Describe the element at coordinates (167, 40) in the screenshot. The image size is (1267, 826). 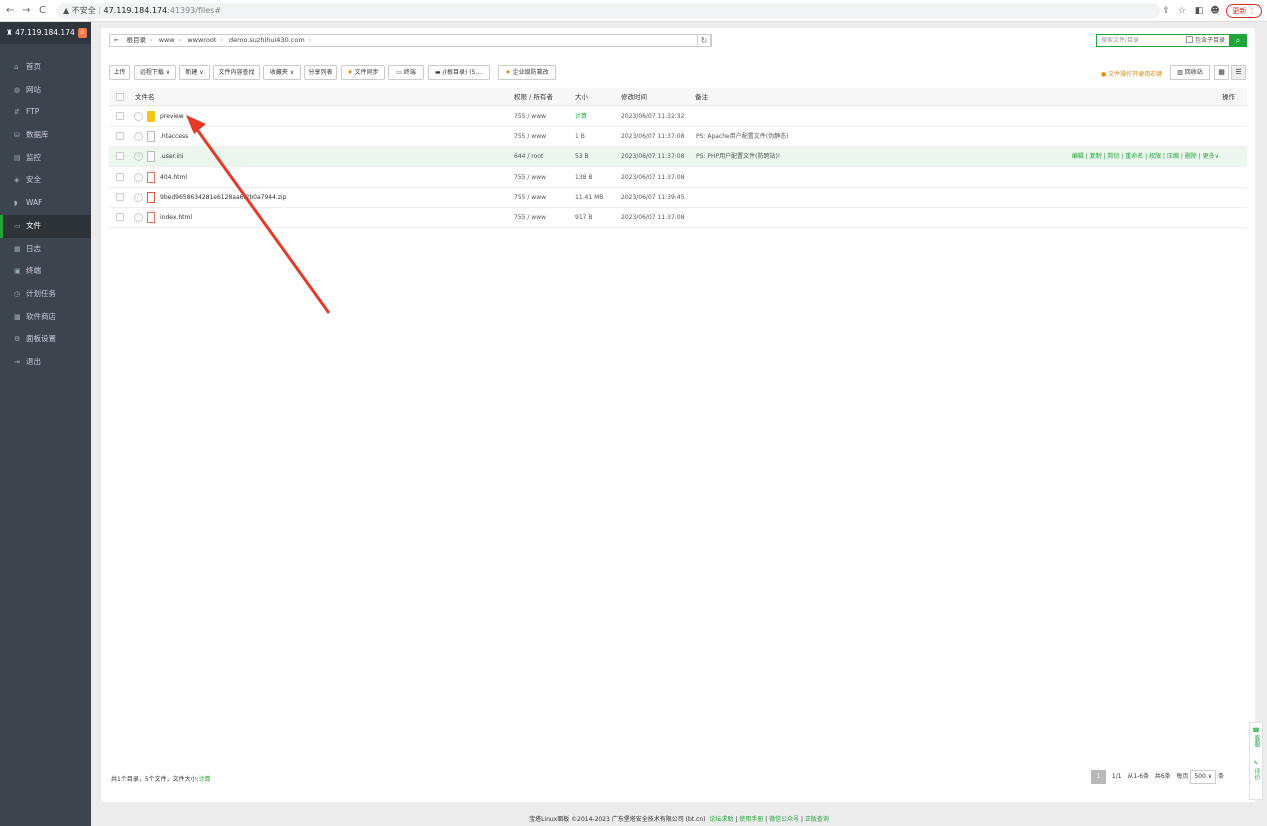
I see `crumb-www: www` at that location.